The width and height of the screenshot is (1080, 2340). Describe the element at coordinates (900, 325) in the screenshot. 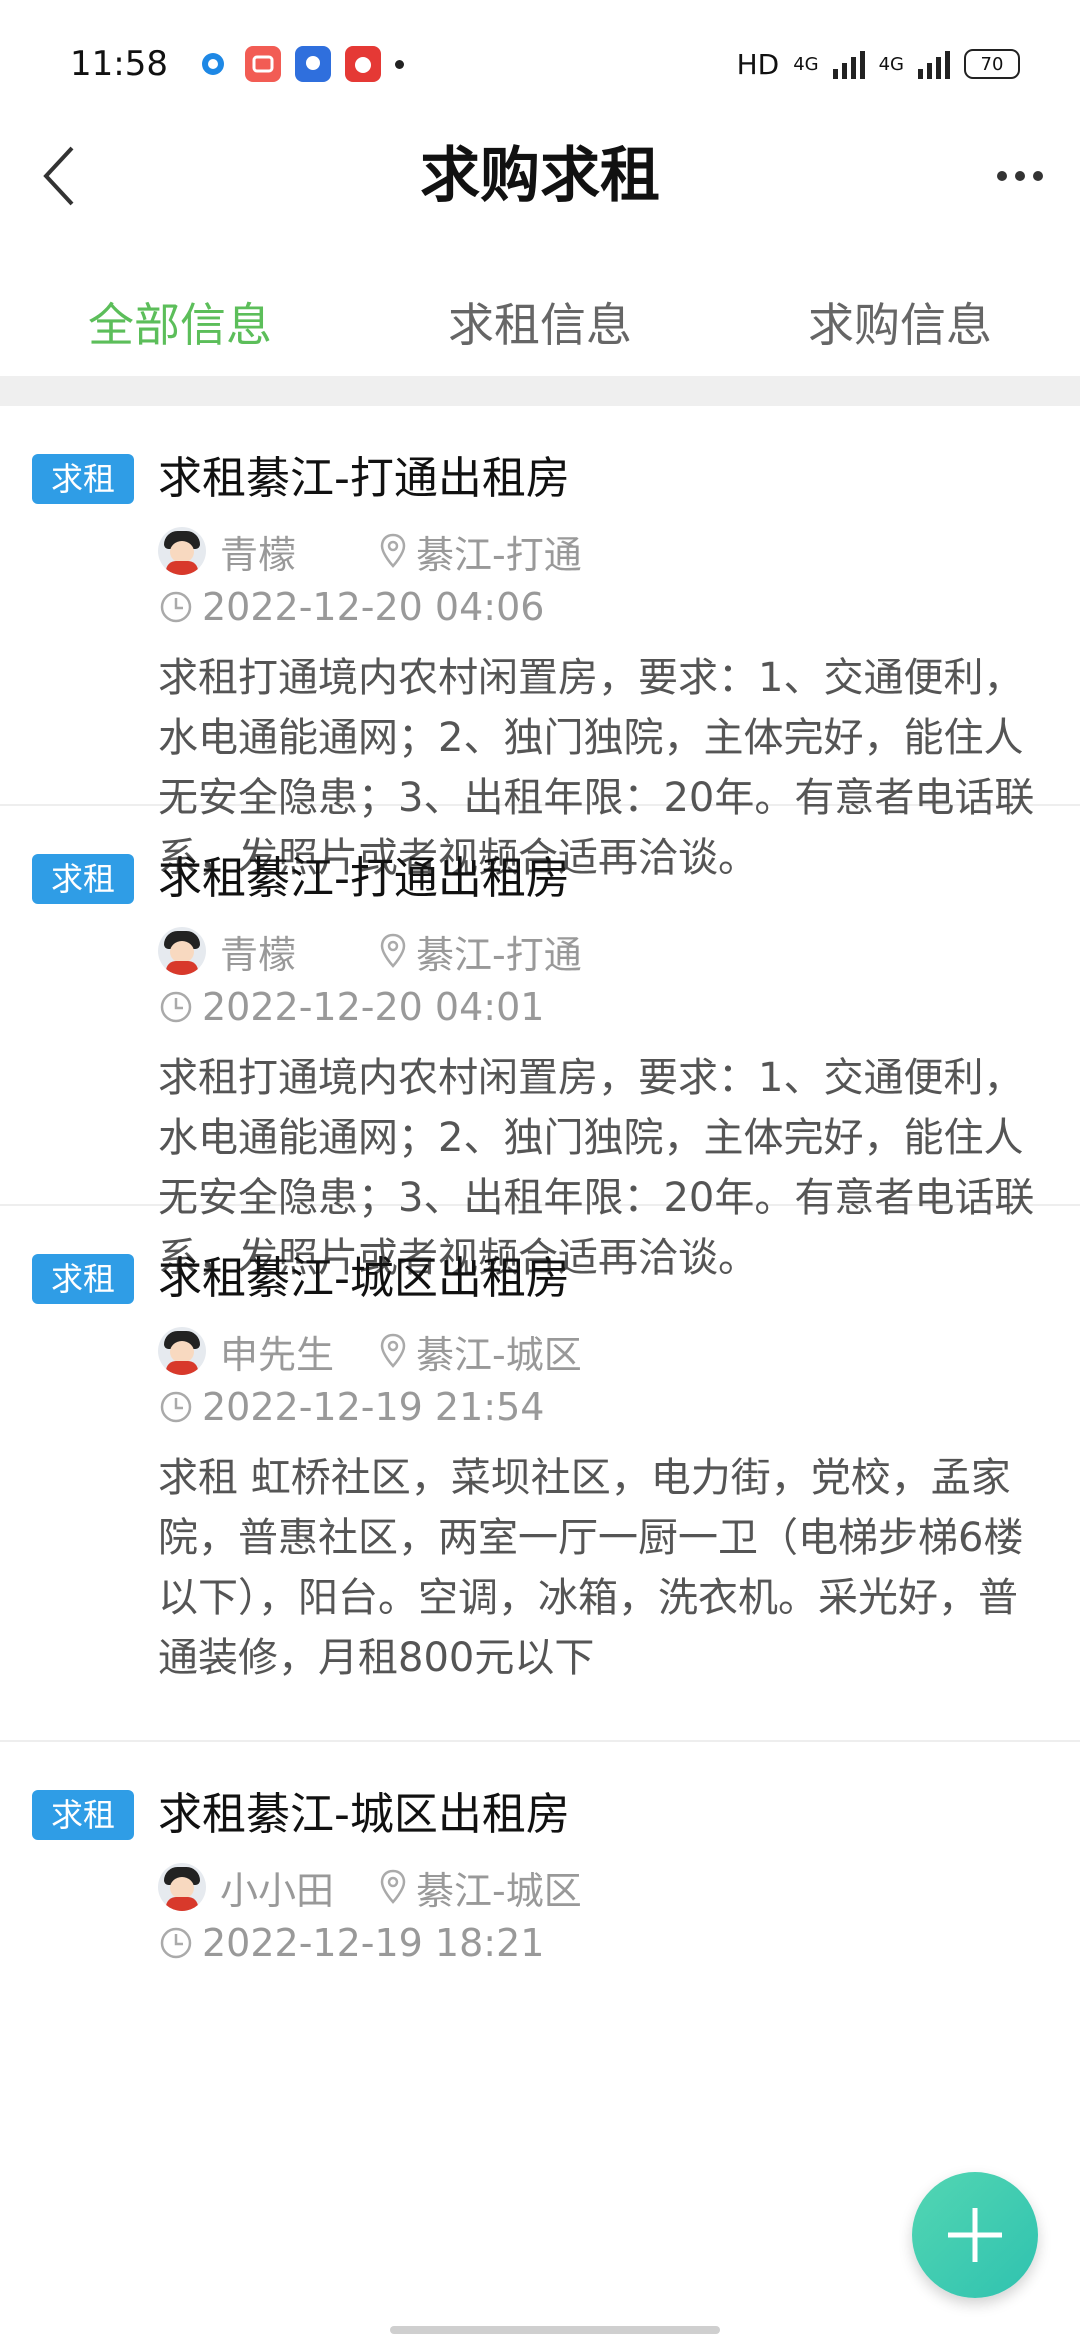

I see `tab-buy-wanted: 求购信息` at that location.